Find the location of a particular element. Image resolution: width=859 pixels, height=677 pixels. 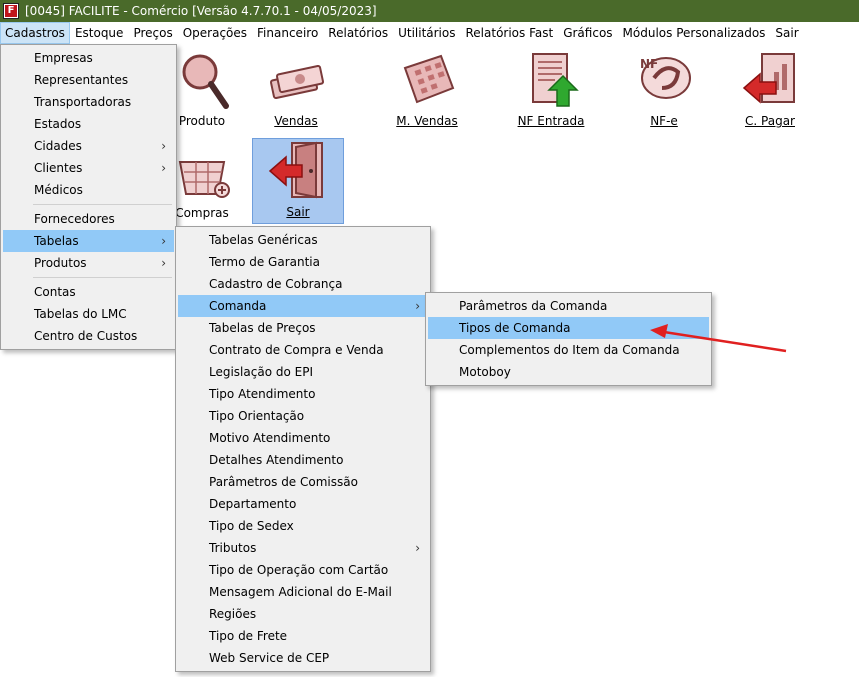

menu-item-tabelas-lmc: Tabelas do LMC is located at coordinates (88, 314).